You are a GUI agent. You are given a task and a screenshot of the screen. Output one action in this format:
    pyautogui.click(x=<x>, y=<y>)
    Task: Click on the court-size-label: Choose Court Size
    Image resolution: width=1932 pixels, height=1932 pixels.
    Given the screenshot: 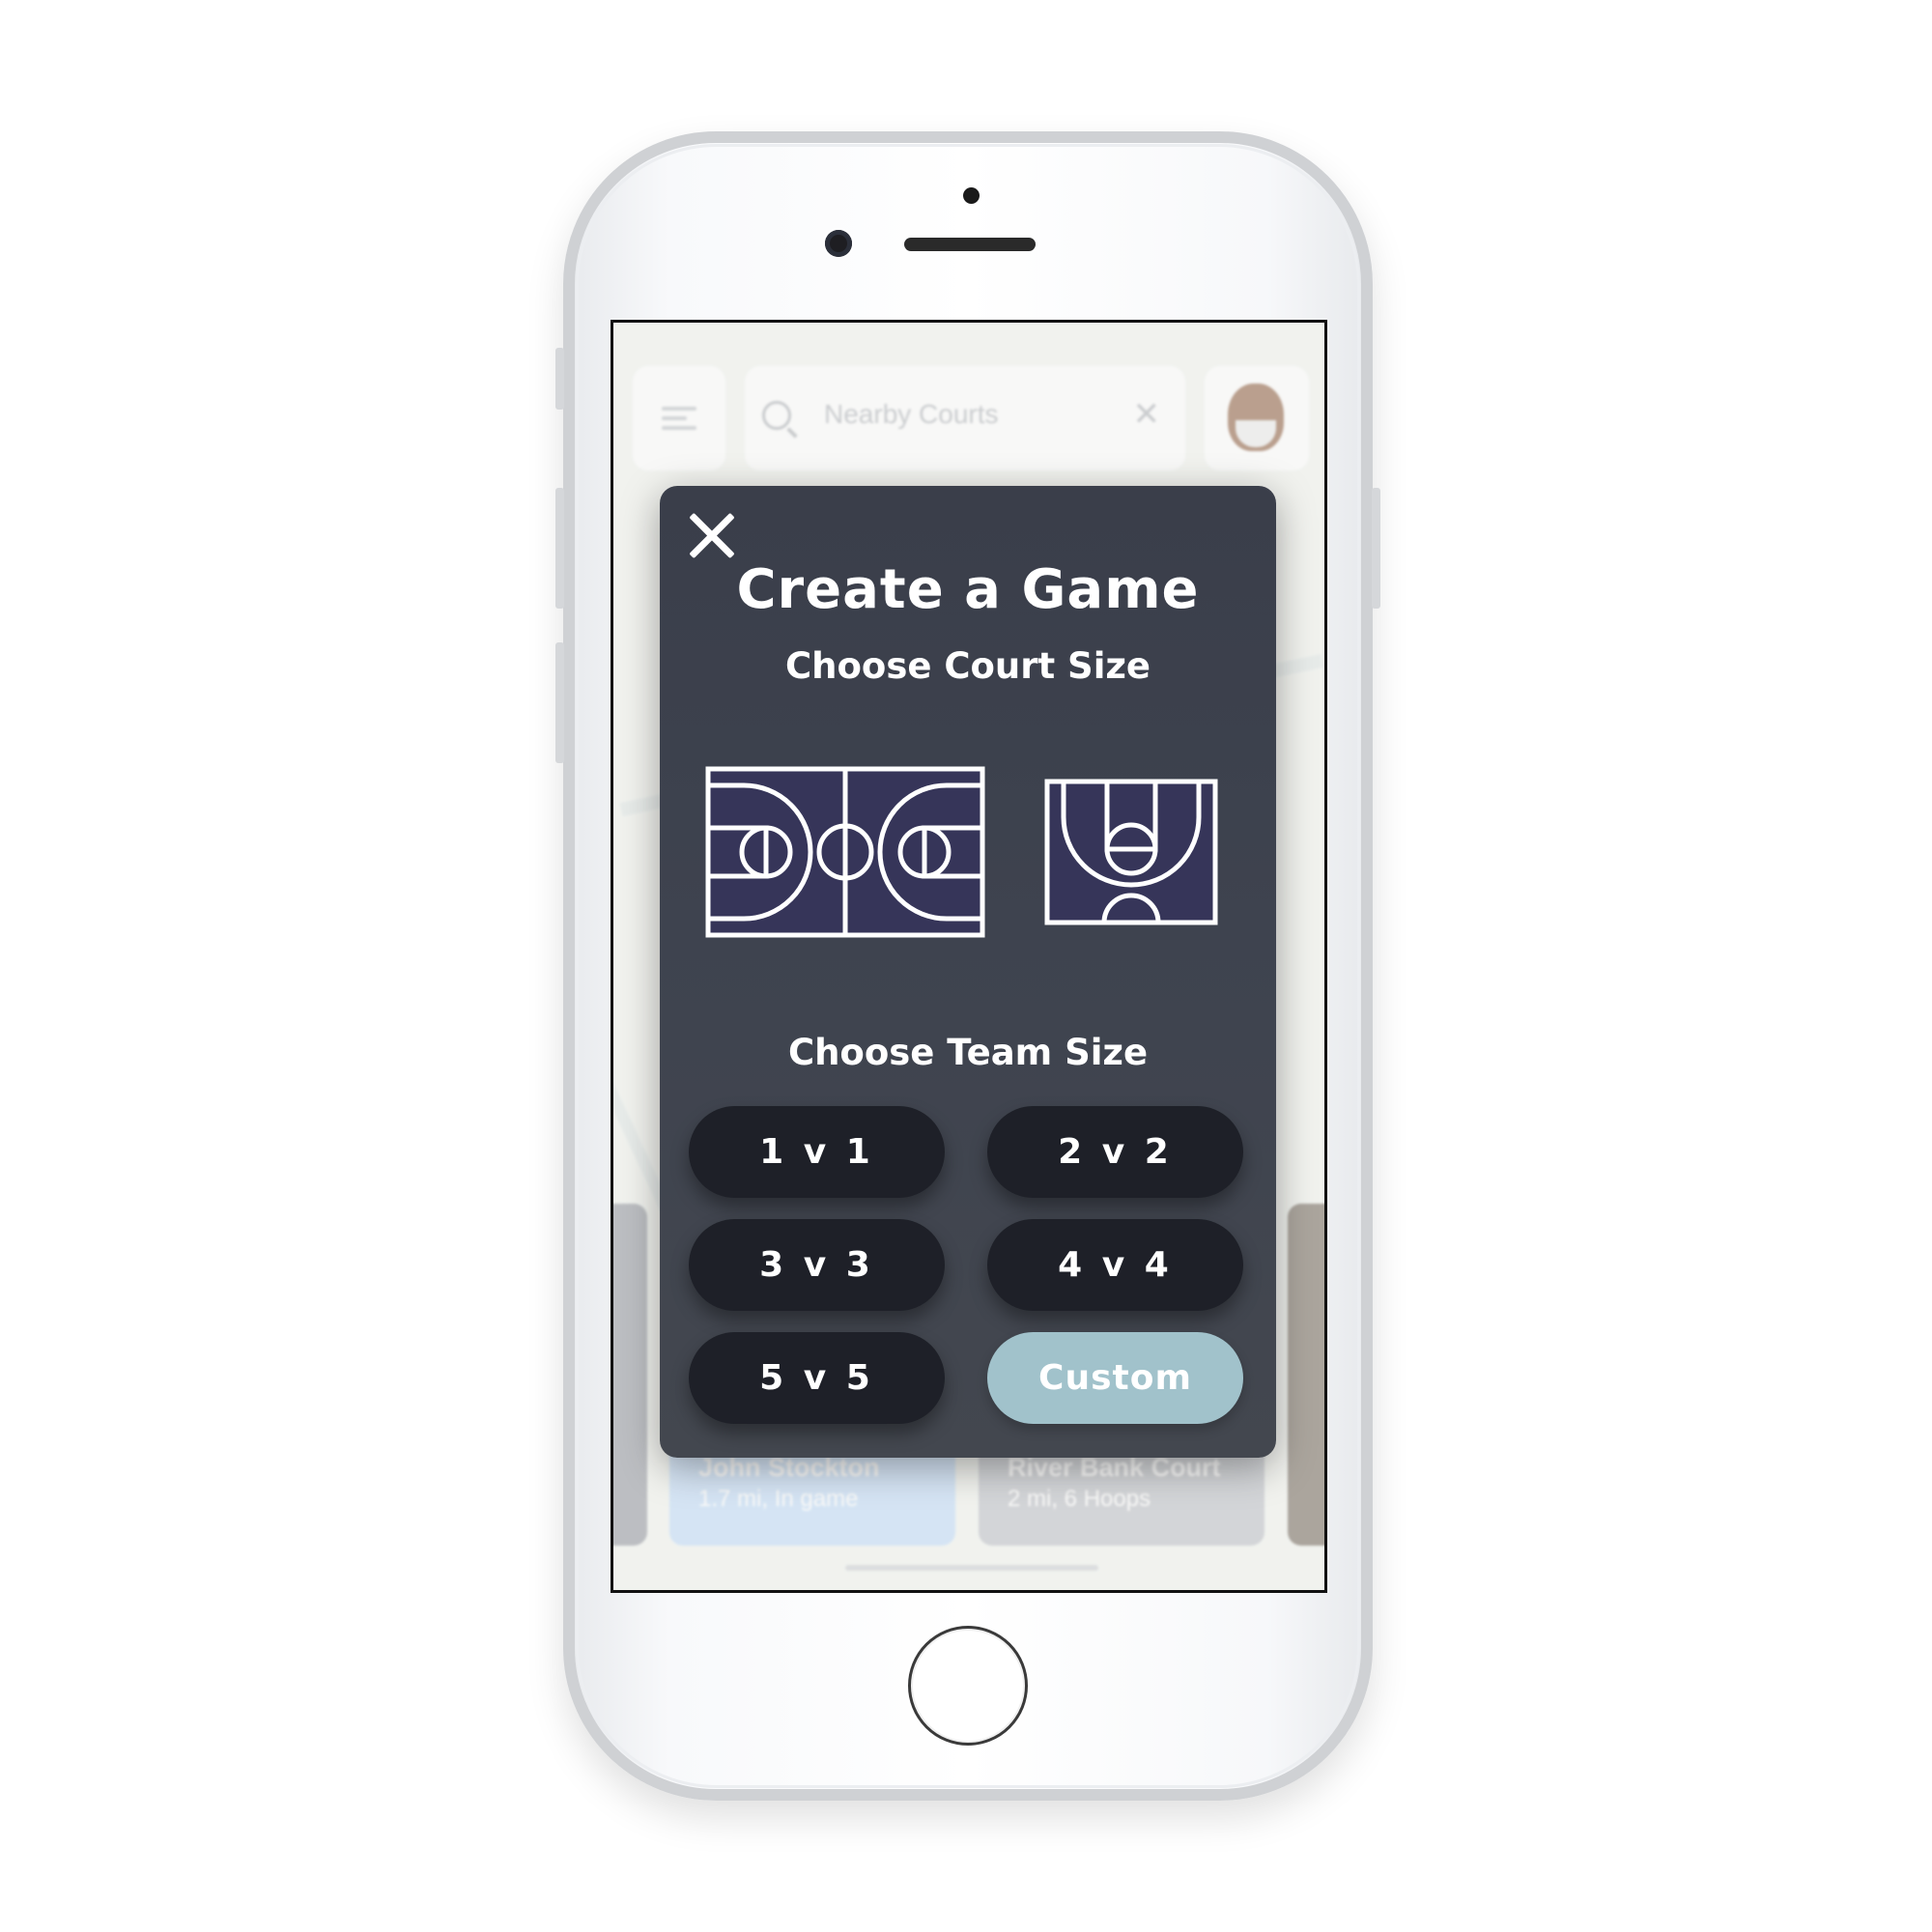 What is the action you would take?
    pyautogui.click(x=967, y=666)
    